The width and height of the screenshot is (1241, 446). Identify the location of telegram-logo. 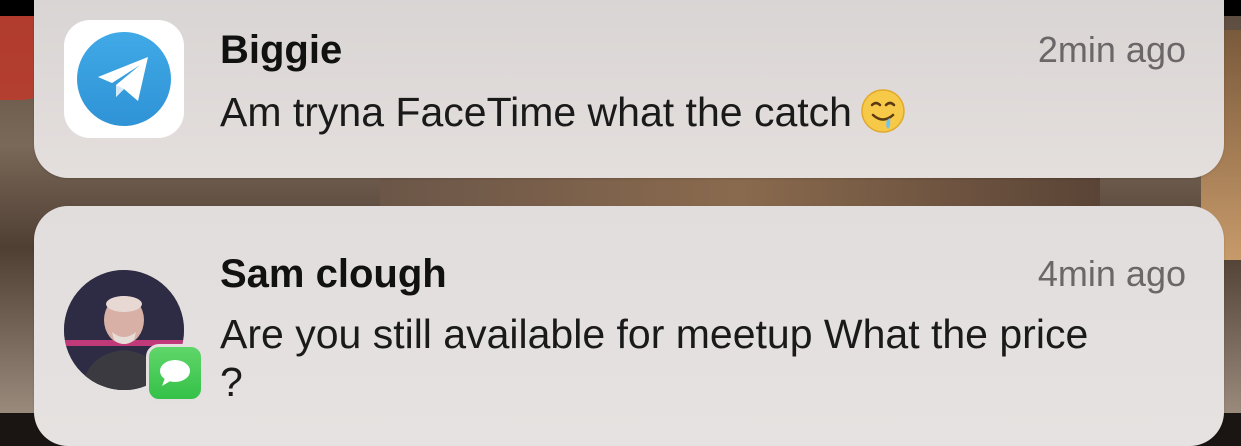
(124, 79).